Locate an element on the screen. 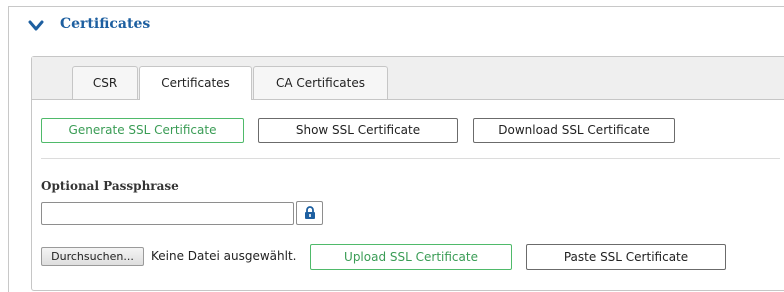 This screenshot has width=784, height=292. chevron-down-icon is located at coordinates (36, 26).